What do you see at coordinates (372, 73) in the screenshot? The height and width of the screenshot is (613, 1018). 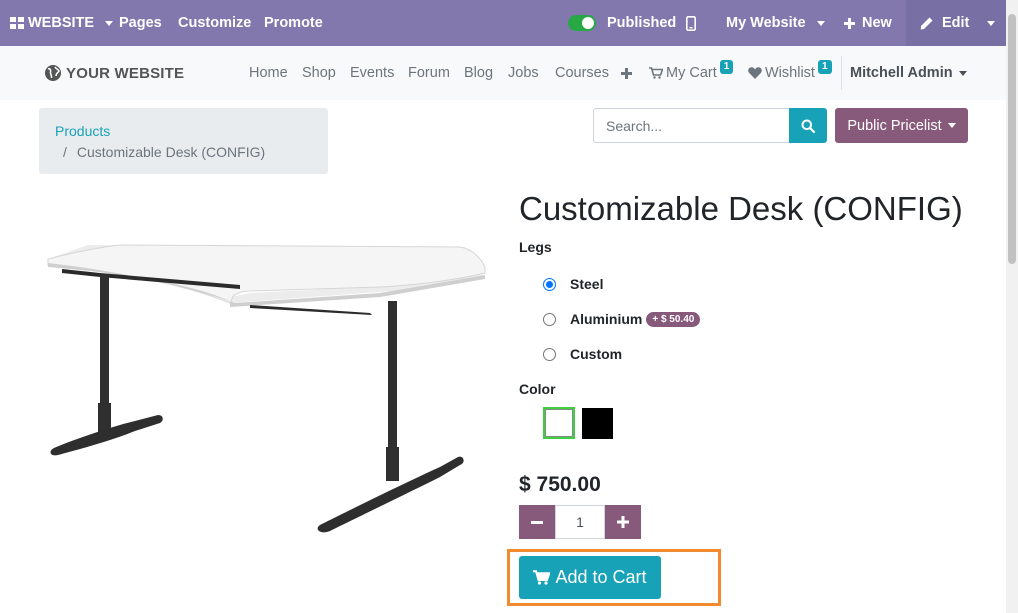 I see `nav-link-events: Events` at bounding box center [372, 73].